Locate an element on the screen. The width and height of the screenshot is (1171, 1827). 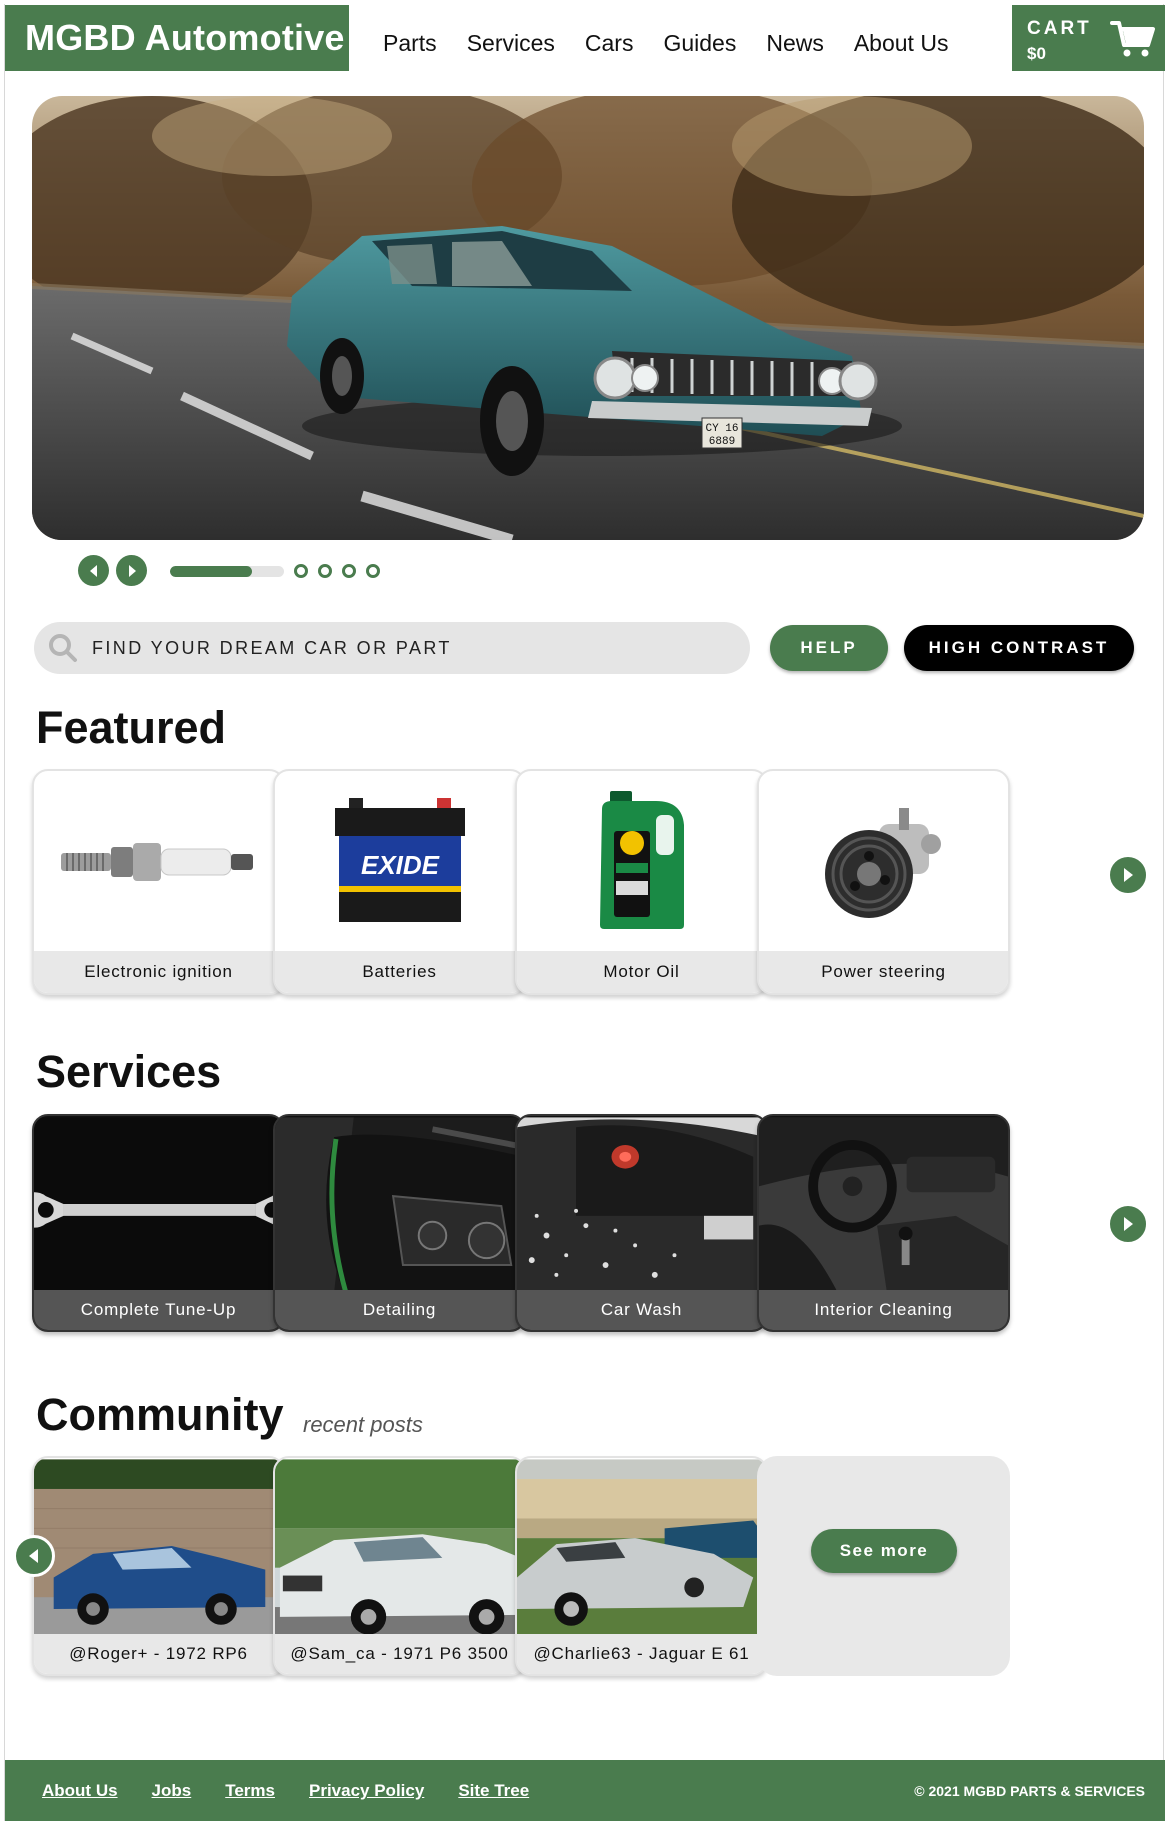
service-card-detailing: Detailing is located at coordinates (399, 1223).